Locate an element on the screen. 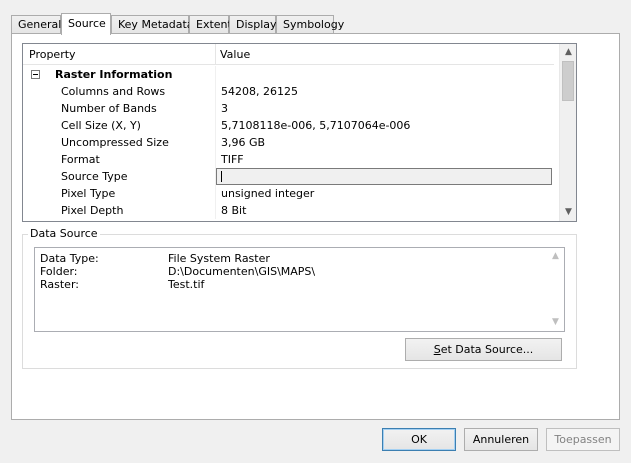  property-value: 3,96 GB is located at coordinates (243, 142).